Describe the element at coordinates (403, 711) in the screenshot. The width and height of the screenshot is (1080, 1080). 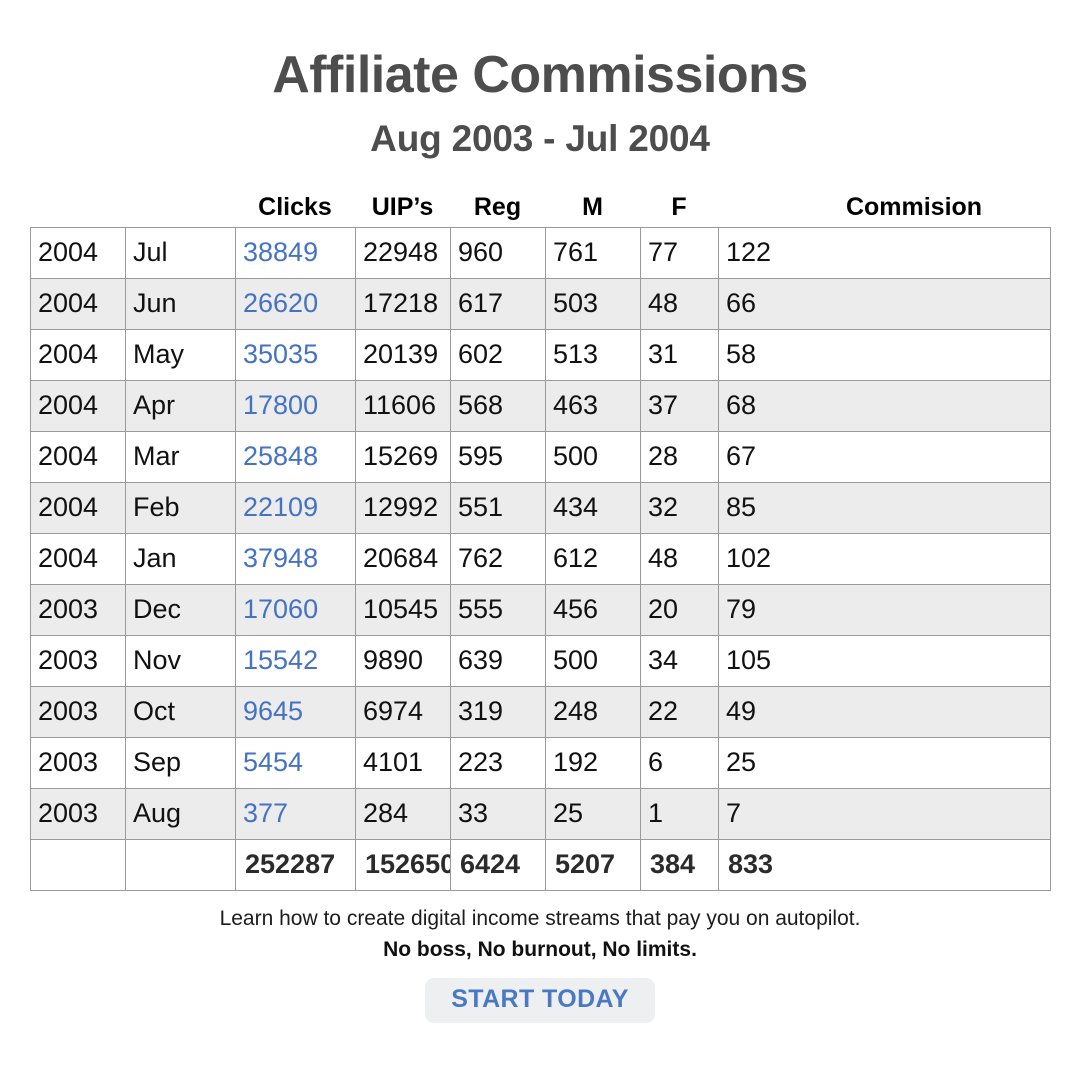
I see `cell-uips: 6974` at that location.